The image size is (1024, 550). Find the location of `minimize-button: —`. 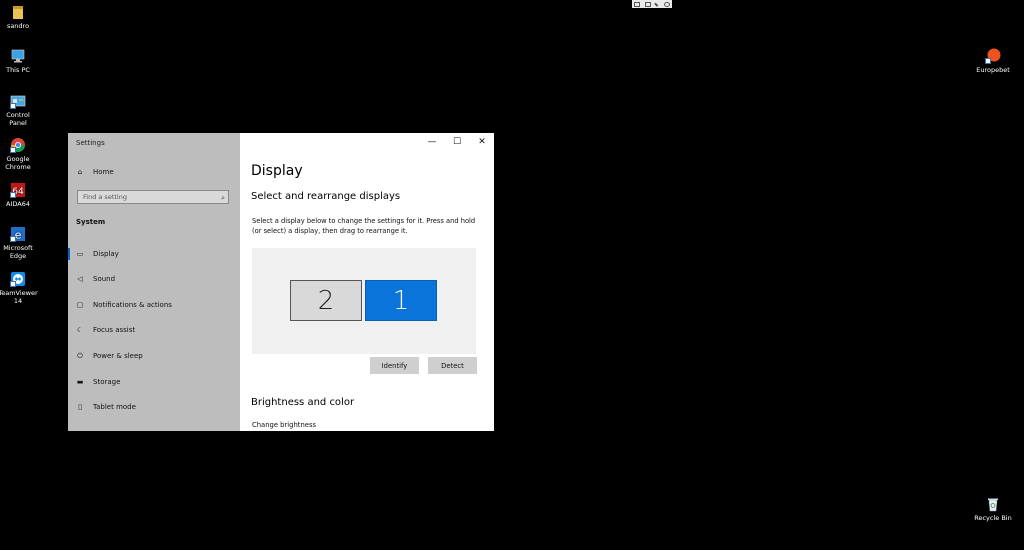

minimize-button: — is located at coordinates (432, 142).